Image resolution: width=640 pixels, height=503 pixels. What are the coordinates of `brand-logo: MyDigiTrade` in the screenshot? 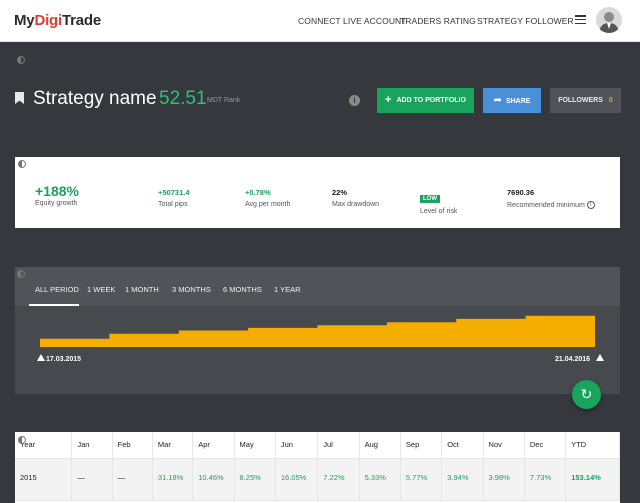 It's located at (57, 20).